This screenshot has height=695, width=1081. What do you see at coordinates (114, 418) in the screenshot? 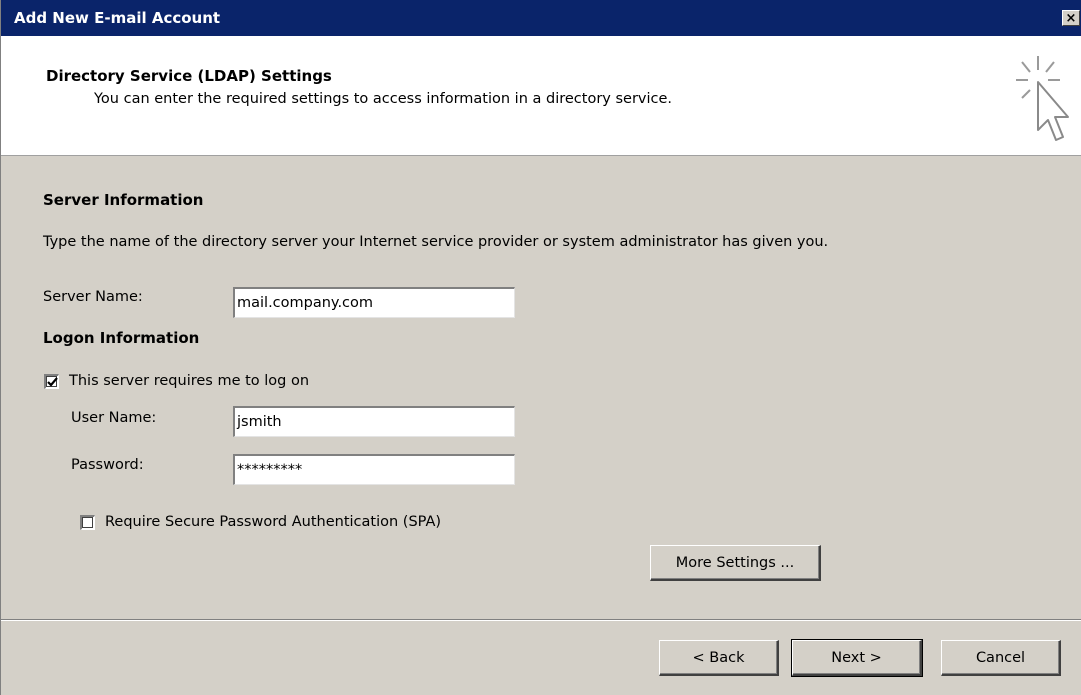
I see `user-name-label: User Name:` at bounding box center [114, 418].